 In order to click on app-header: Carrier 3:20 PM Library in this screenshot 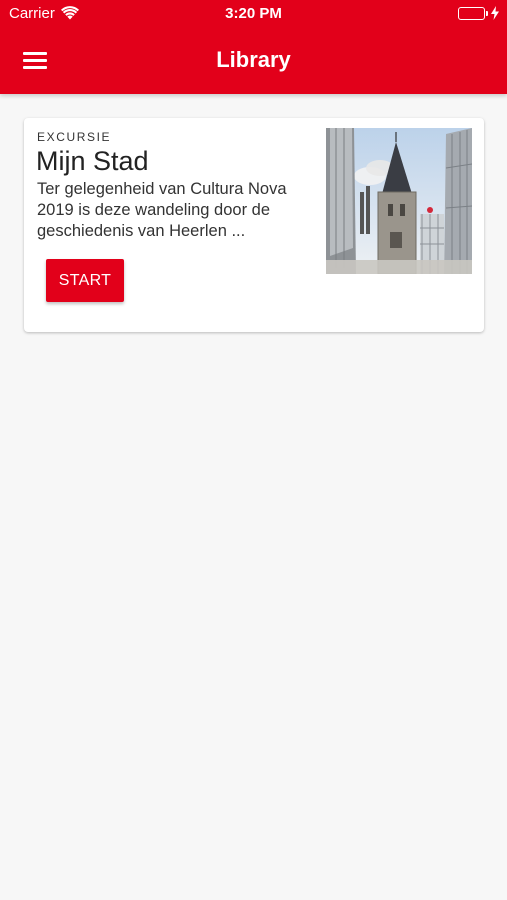, I will do `click(253, 47)`.